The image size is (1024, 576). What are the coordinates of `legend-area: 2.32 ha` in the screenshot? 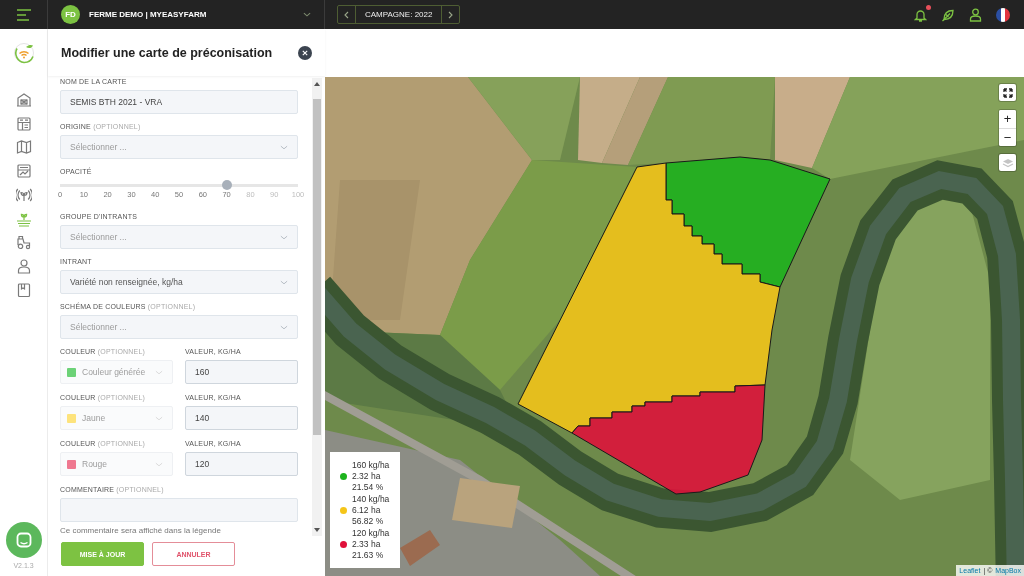 It's located at (371, 476).